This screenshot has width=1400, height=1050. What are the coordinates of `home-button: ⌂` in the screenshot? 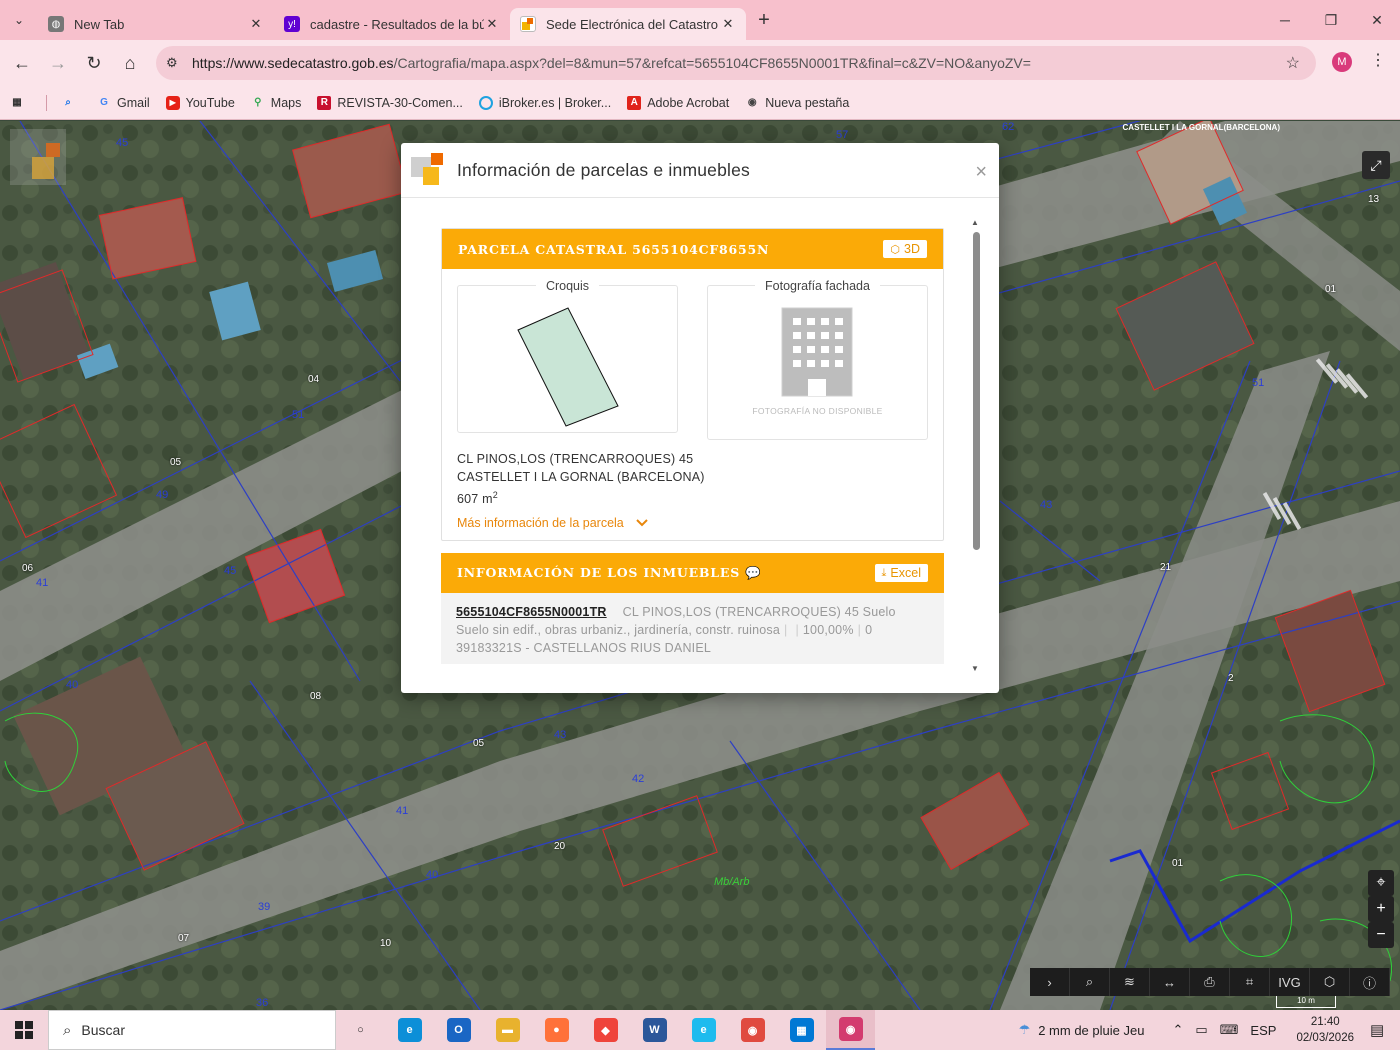 It's located at (130, 63).